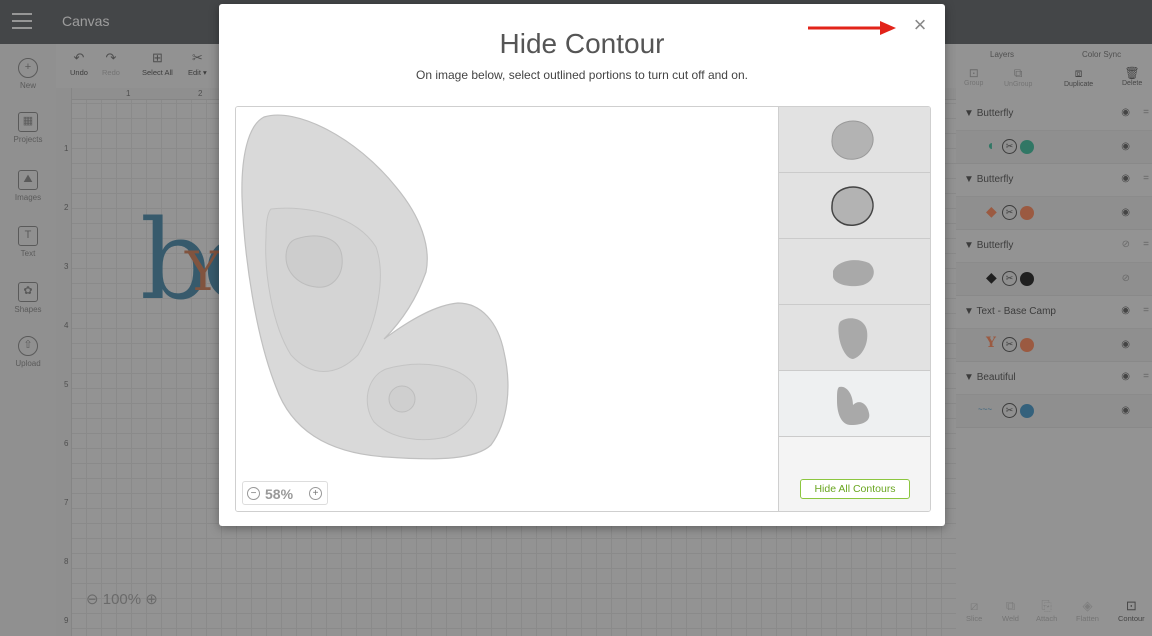  Describe the element at coordinates (920, 25) in the screenshot. I see `close-icon: ×` at that location.